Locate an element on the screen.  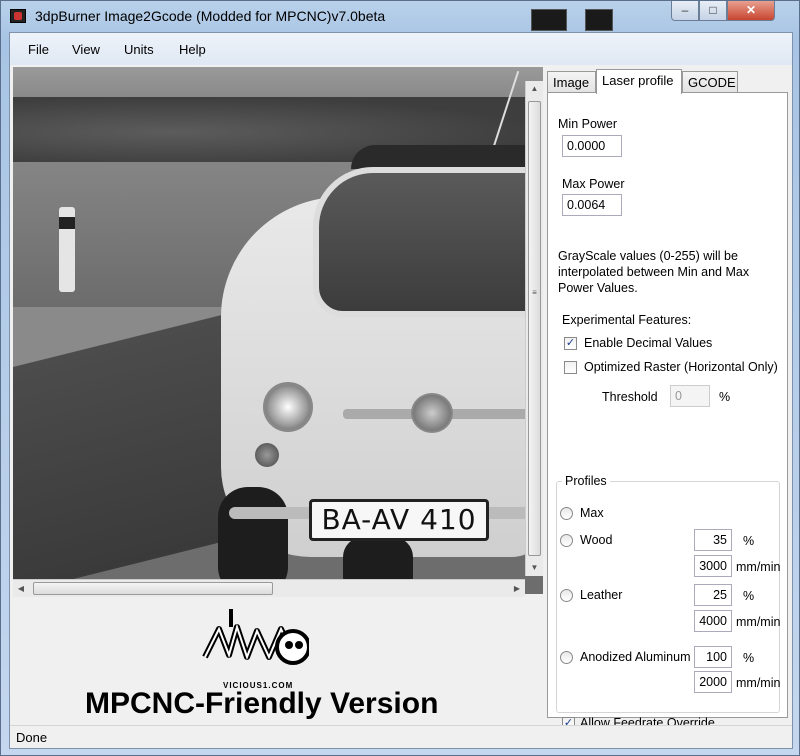
experimental-features-label: Experimental Features: is located at coordinates (627, 320).